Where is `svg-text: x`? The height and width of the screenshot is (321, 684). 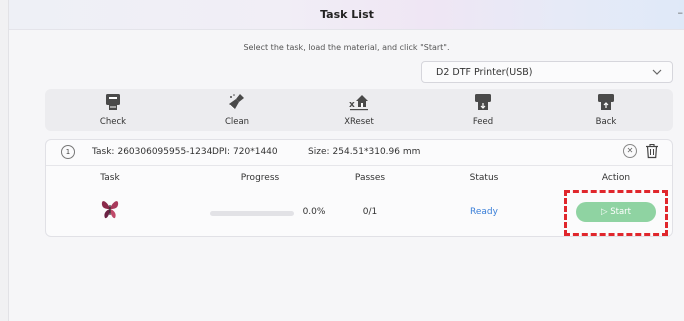 svg-text: x is located at coordinates (352, 105).